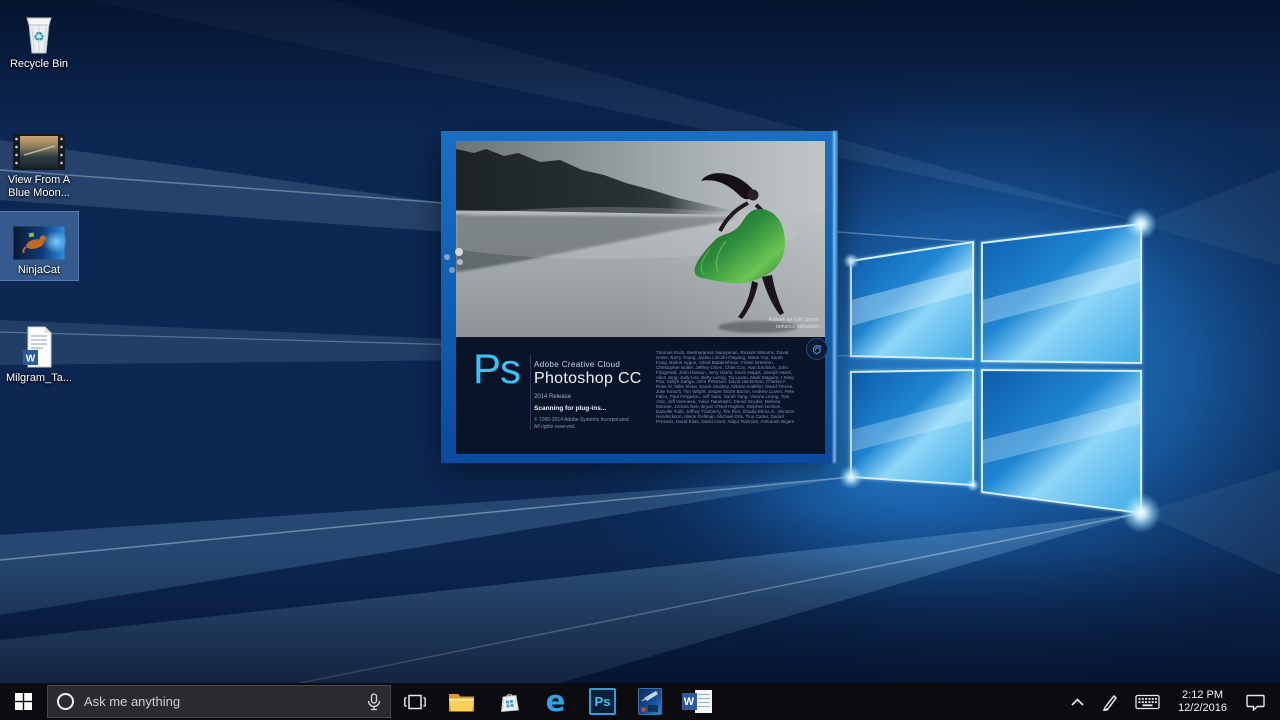  Describe the element at coordinates (555, 427) in the screenshot. I see `copyright-line: All rights reserved.` at that location.